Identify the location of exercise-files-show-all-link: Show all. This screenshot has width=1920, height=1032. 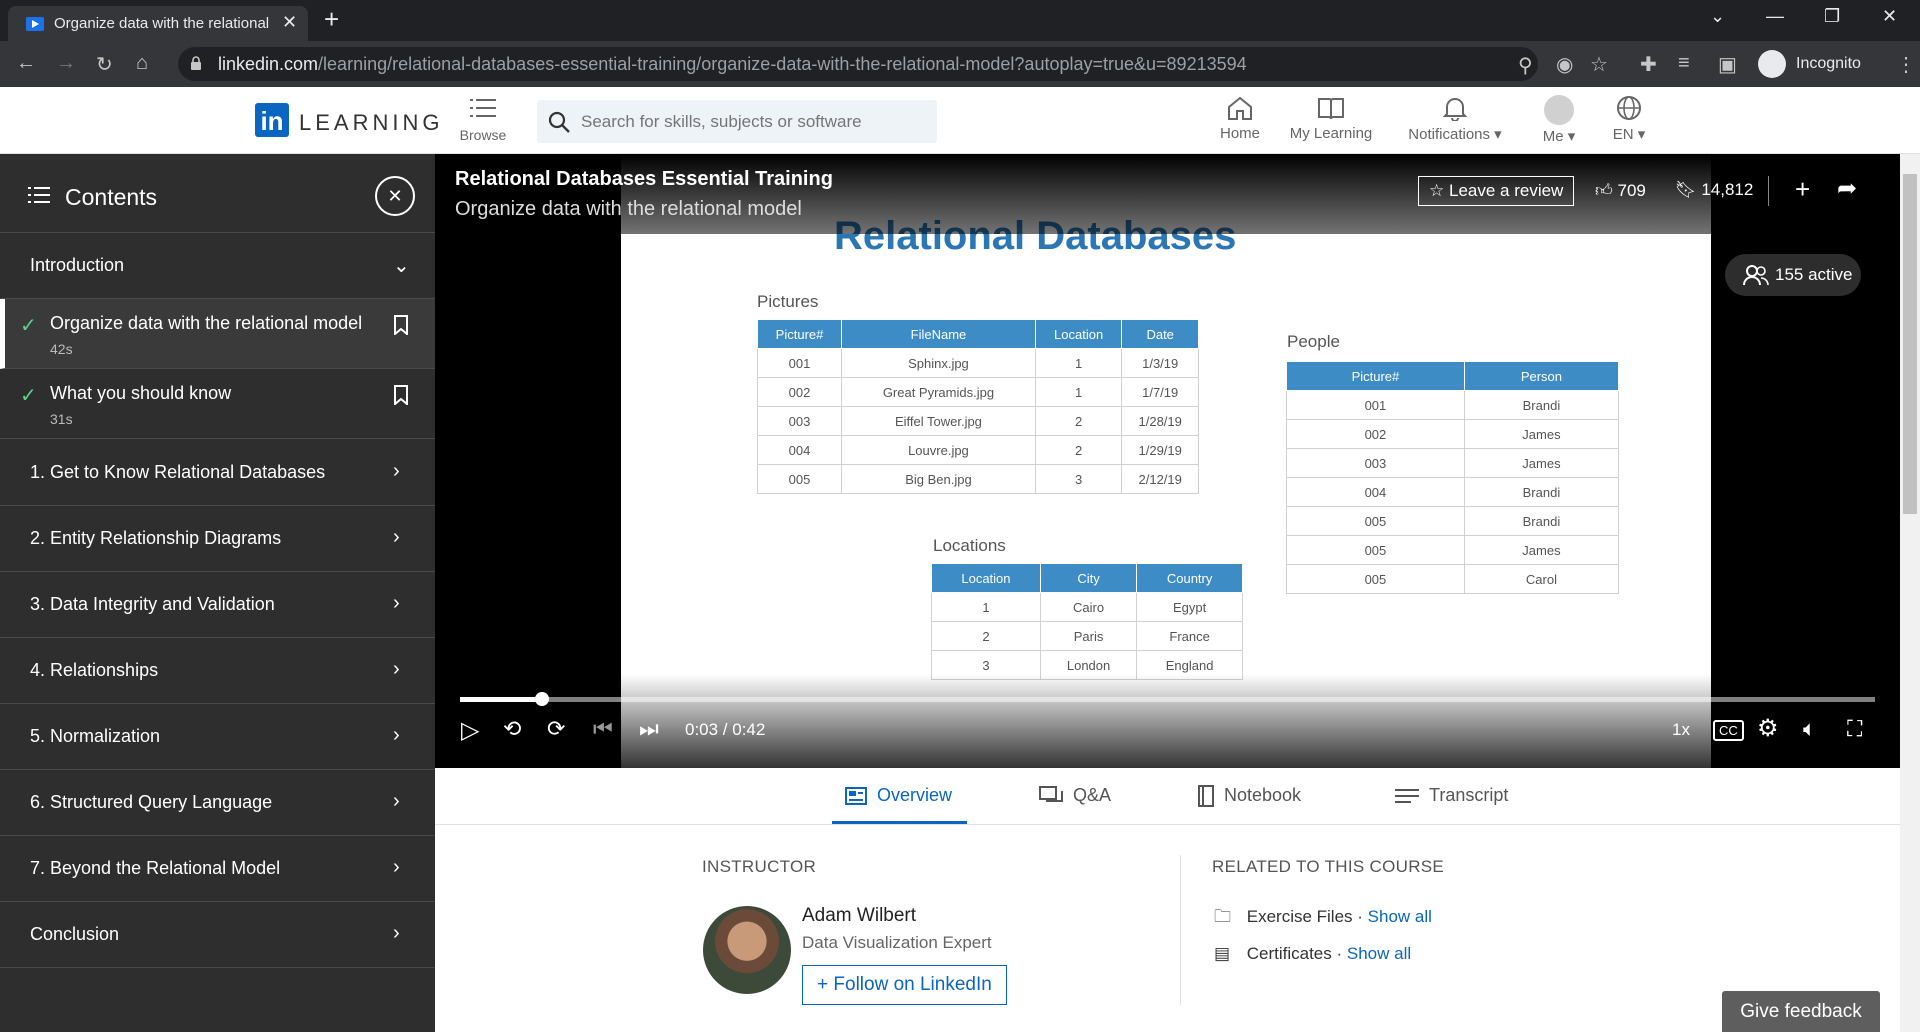
(1400, 916).